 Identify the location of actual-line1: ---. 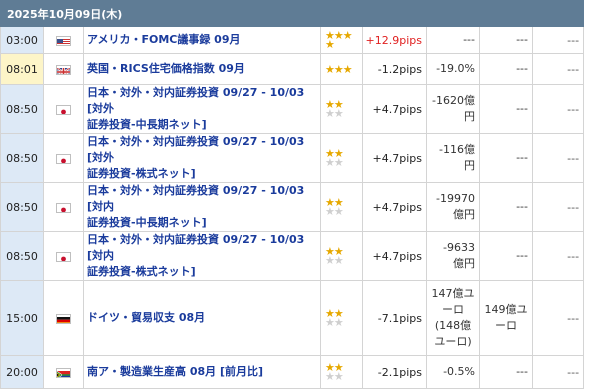
(469, 39).